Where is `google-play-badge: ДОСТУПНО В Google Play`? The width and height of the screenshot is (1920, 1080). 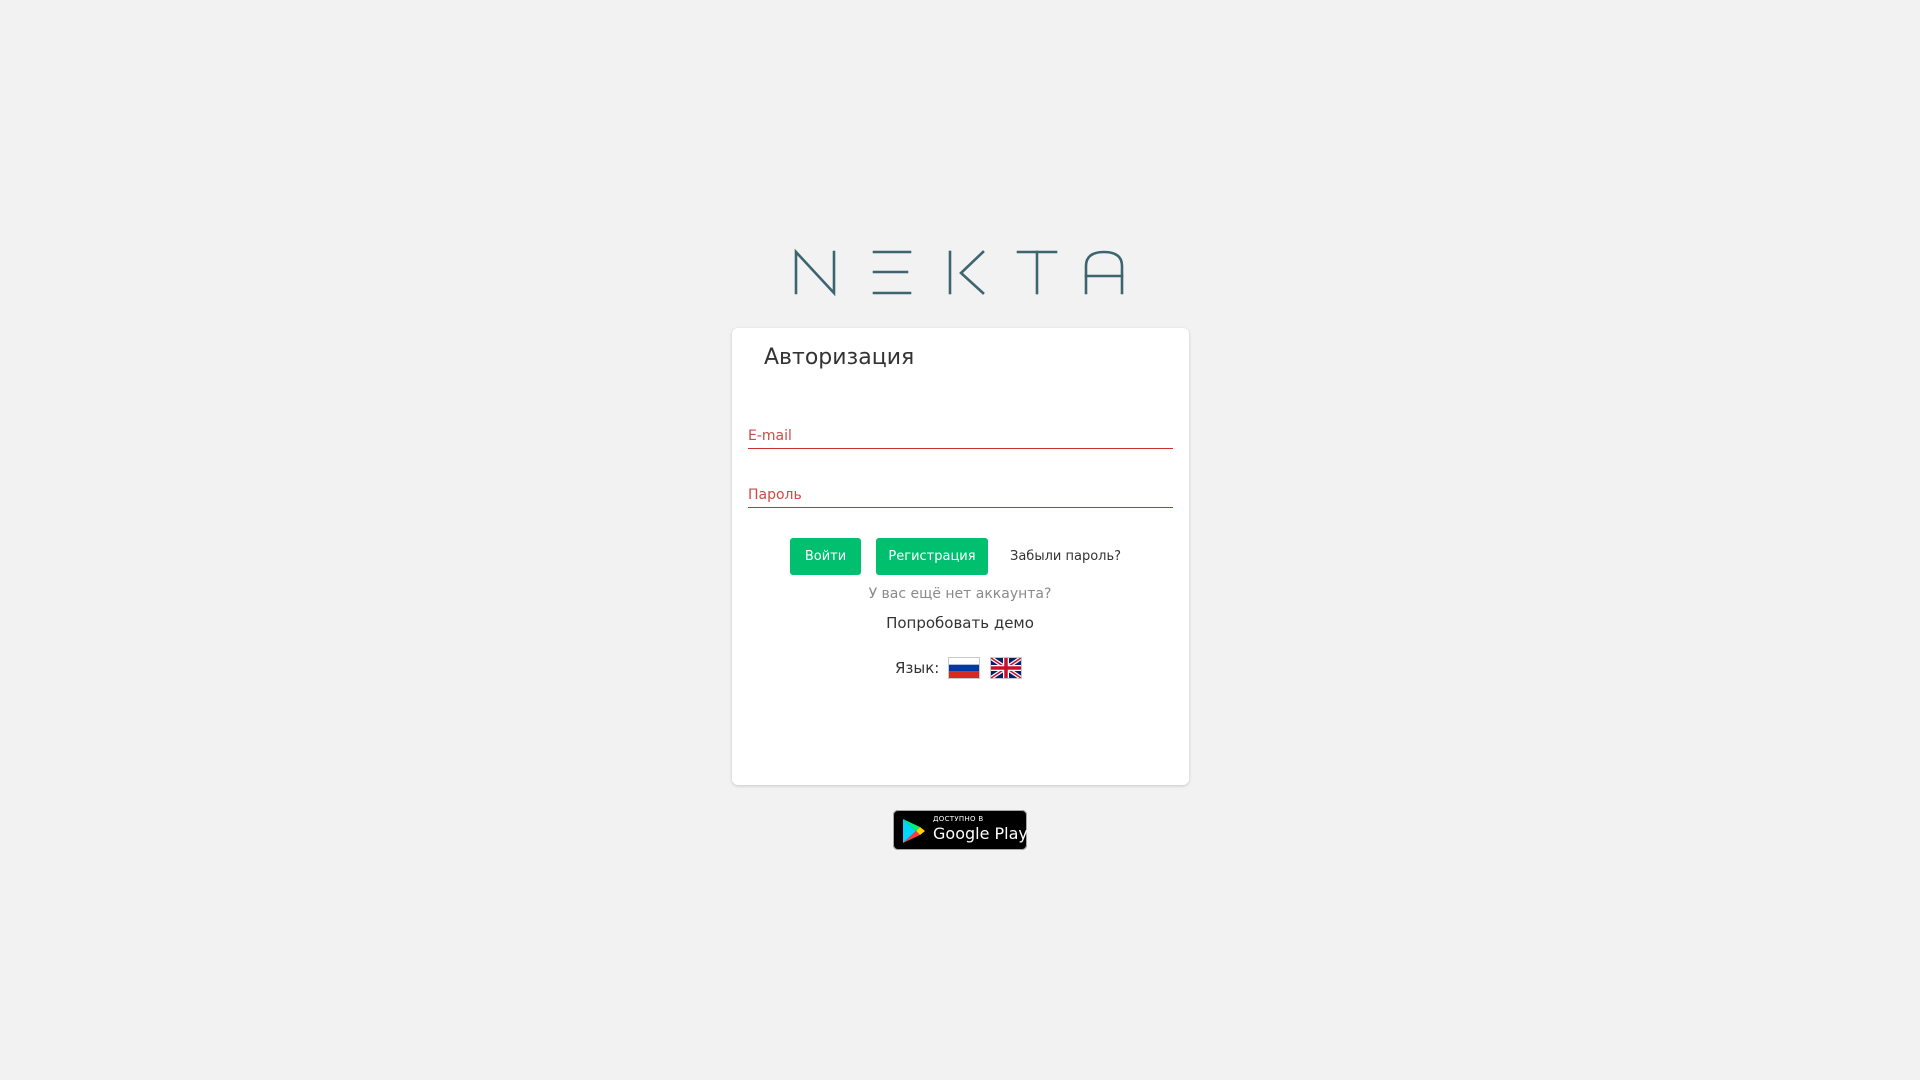 google-play-badge: ДОСТУПНО В Google Play is located at coordinates (960, 830).